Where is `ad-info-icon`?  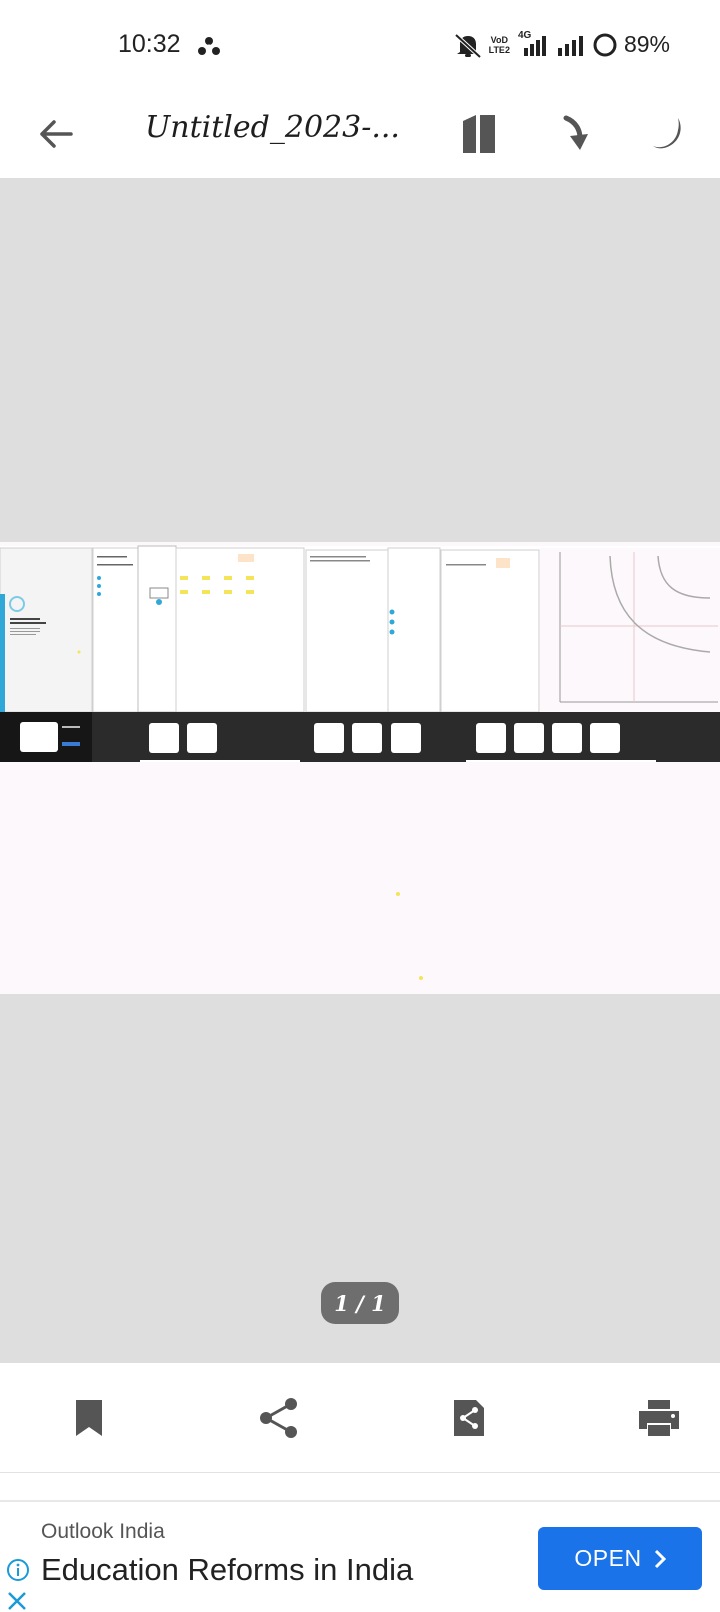 ad-info-icon is located at coordinates (18, 1570).